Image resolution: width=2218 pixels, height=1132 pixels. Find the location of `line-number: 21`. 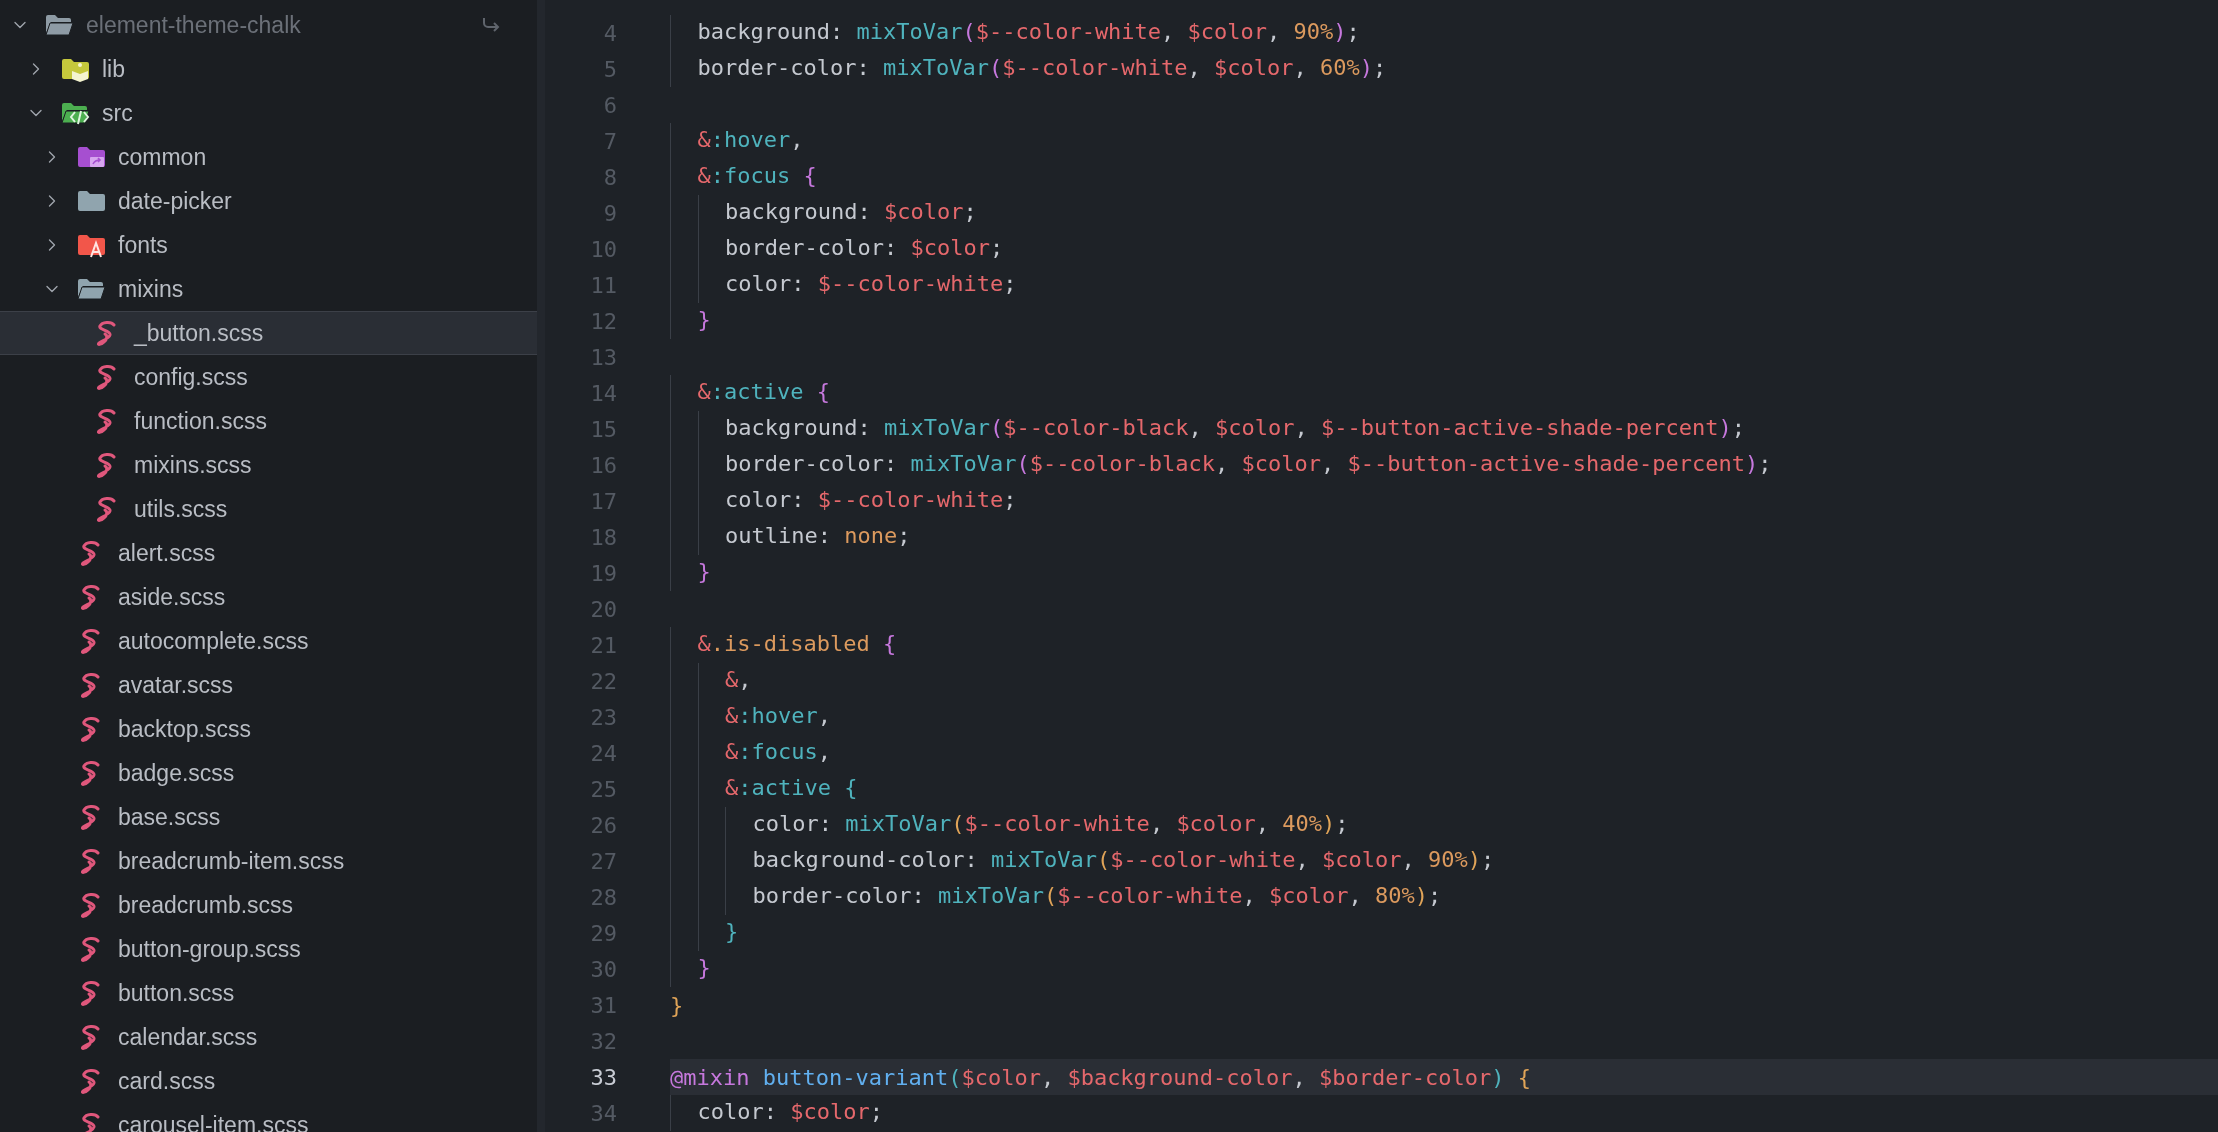

line-number: 21 is located at coordinates (603, 645).